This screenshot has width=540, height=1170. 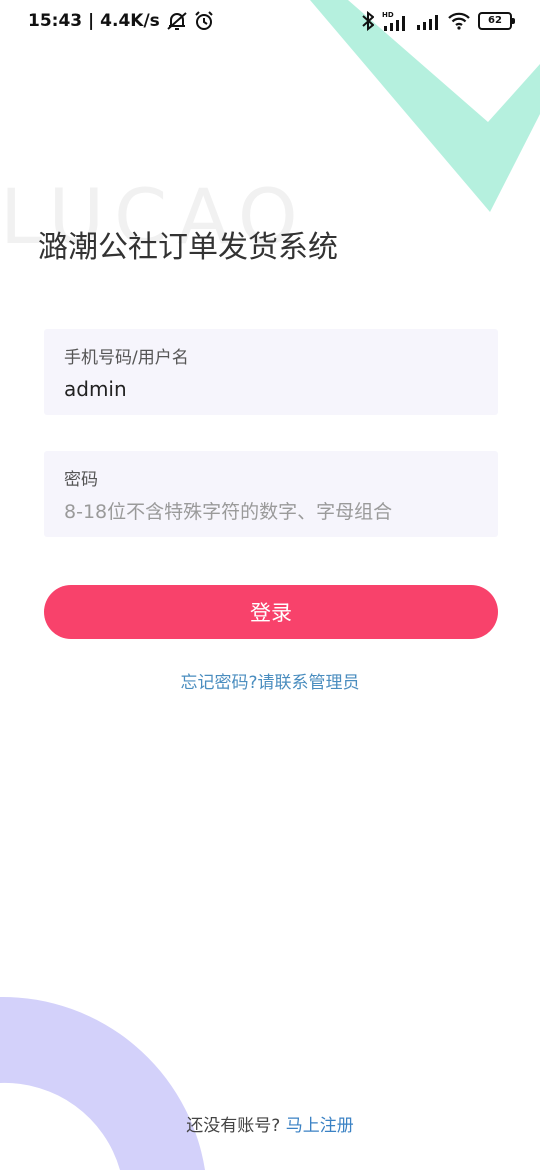 I want to click on register-prompt: 还没有账号?, so click(x=233, y=1126).